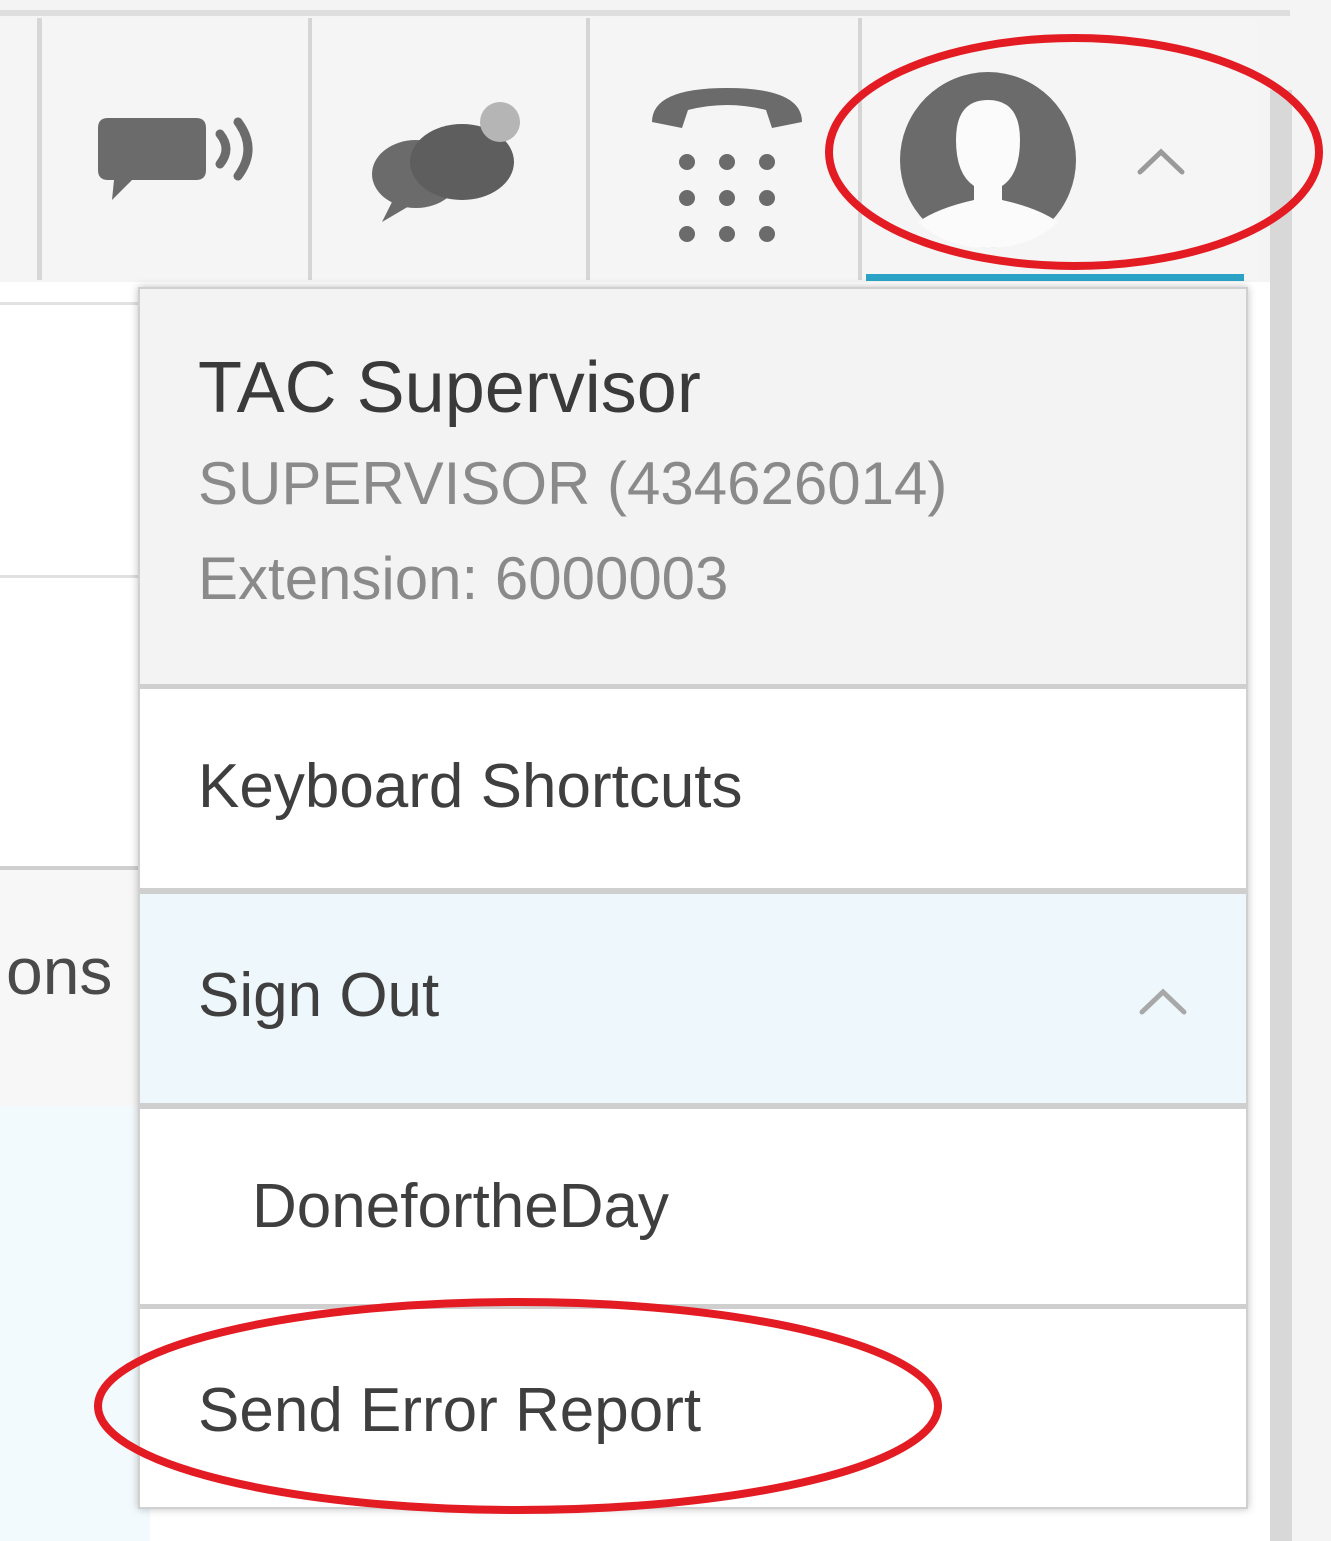 Image resolution: width=1331 pixels, height=1541 pixels. I want to click on scroll-track, so click(1311, 815).